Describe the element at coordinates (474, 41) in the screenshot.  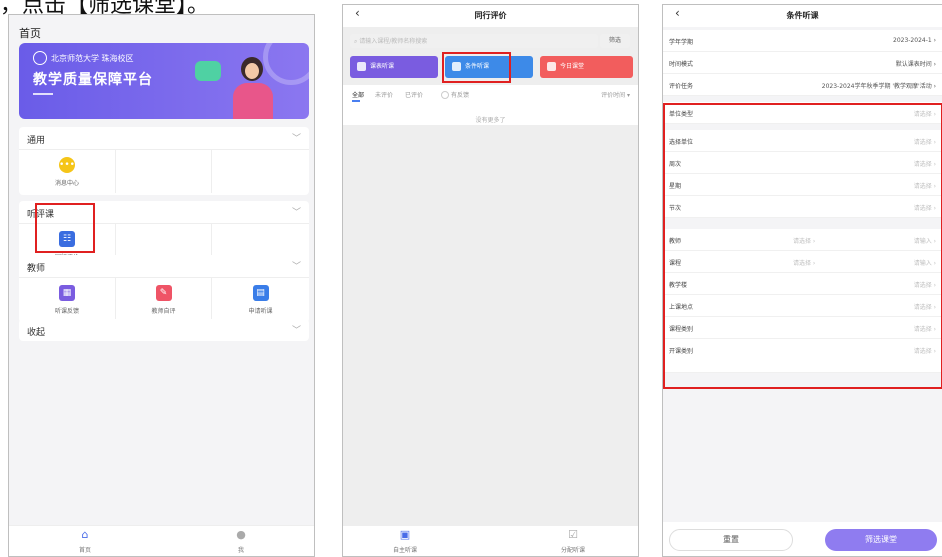
I see `search-input: ⌕ 请输入课程/教师名称搜索` at that location.